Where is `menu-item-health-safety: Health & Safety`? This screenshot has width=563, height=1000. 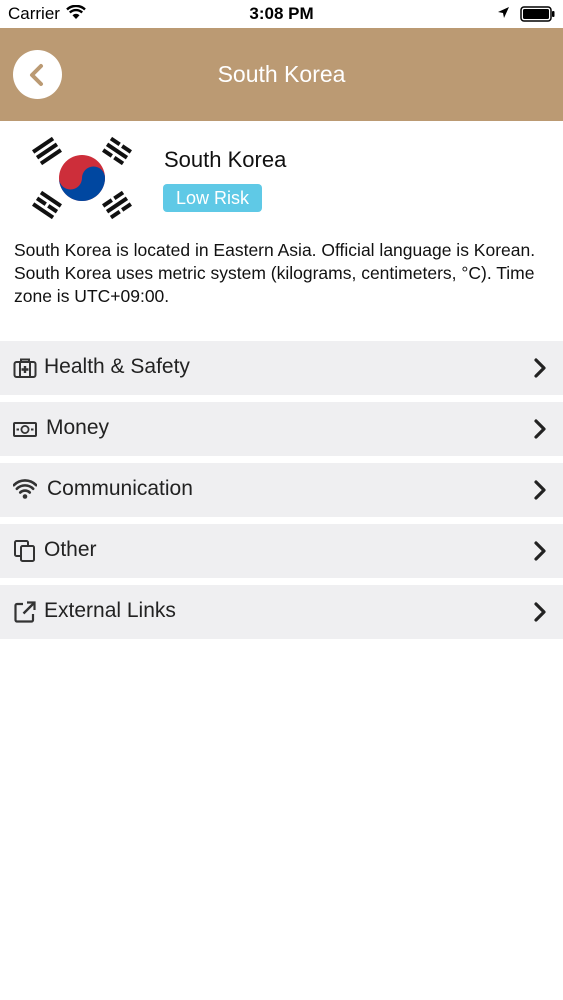
menu-item-health-safety: Health & Safety is located at coordinates (281, 368).